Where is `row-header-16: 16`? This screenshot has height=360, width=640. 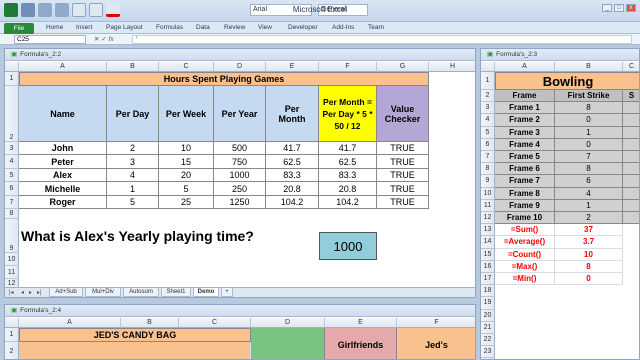
row-header-16: 16 is located at coordinates (488, 266).